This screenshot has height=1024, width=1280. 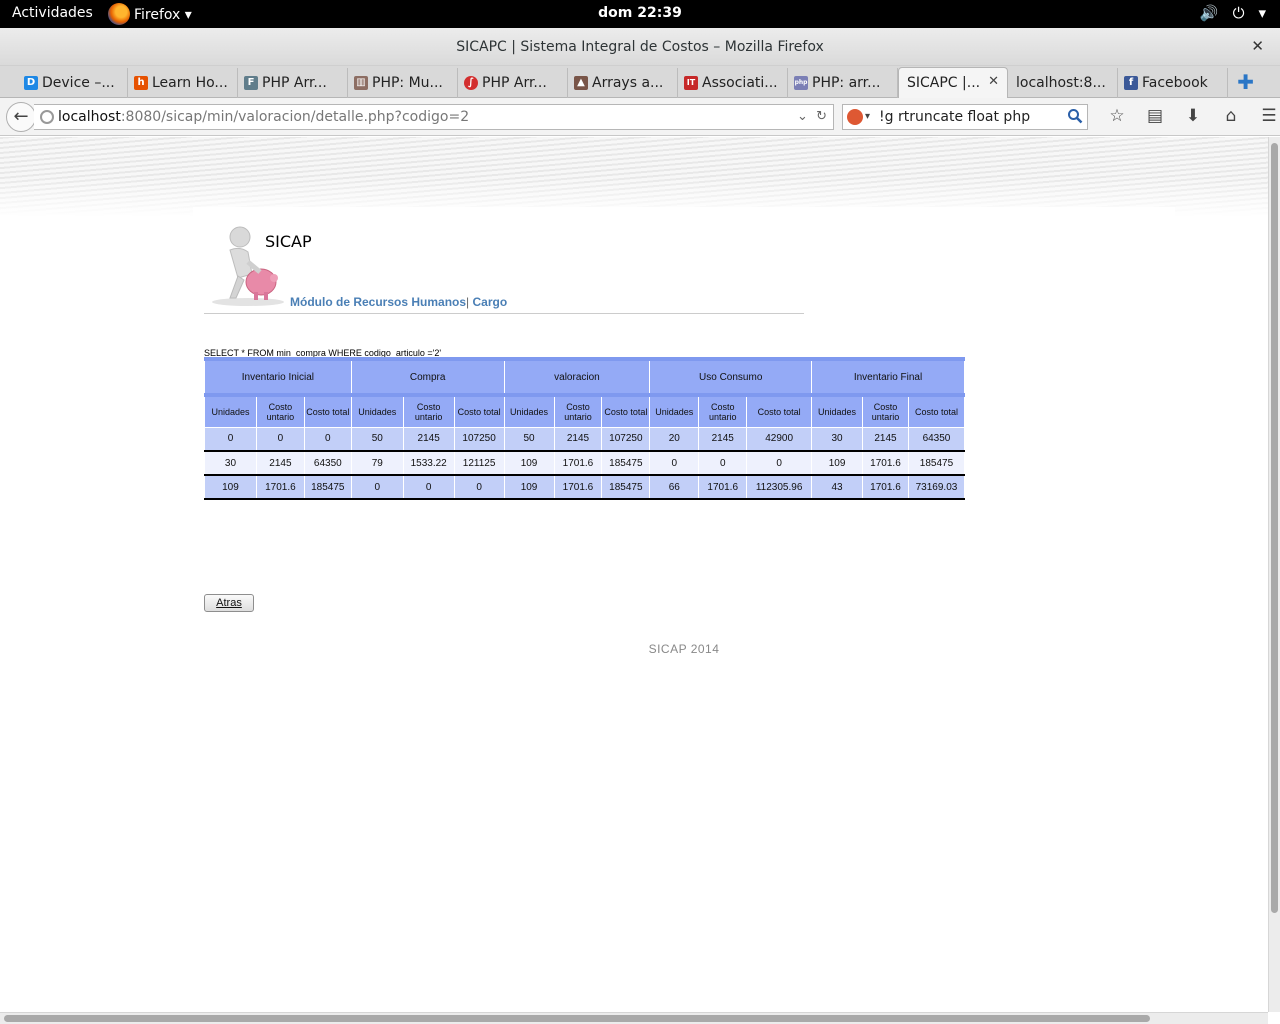 What do you see at coordinates (674, 487) in the screenshot?
I see `table-cell: 66` at bounding box center [674, 487].